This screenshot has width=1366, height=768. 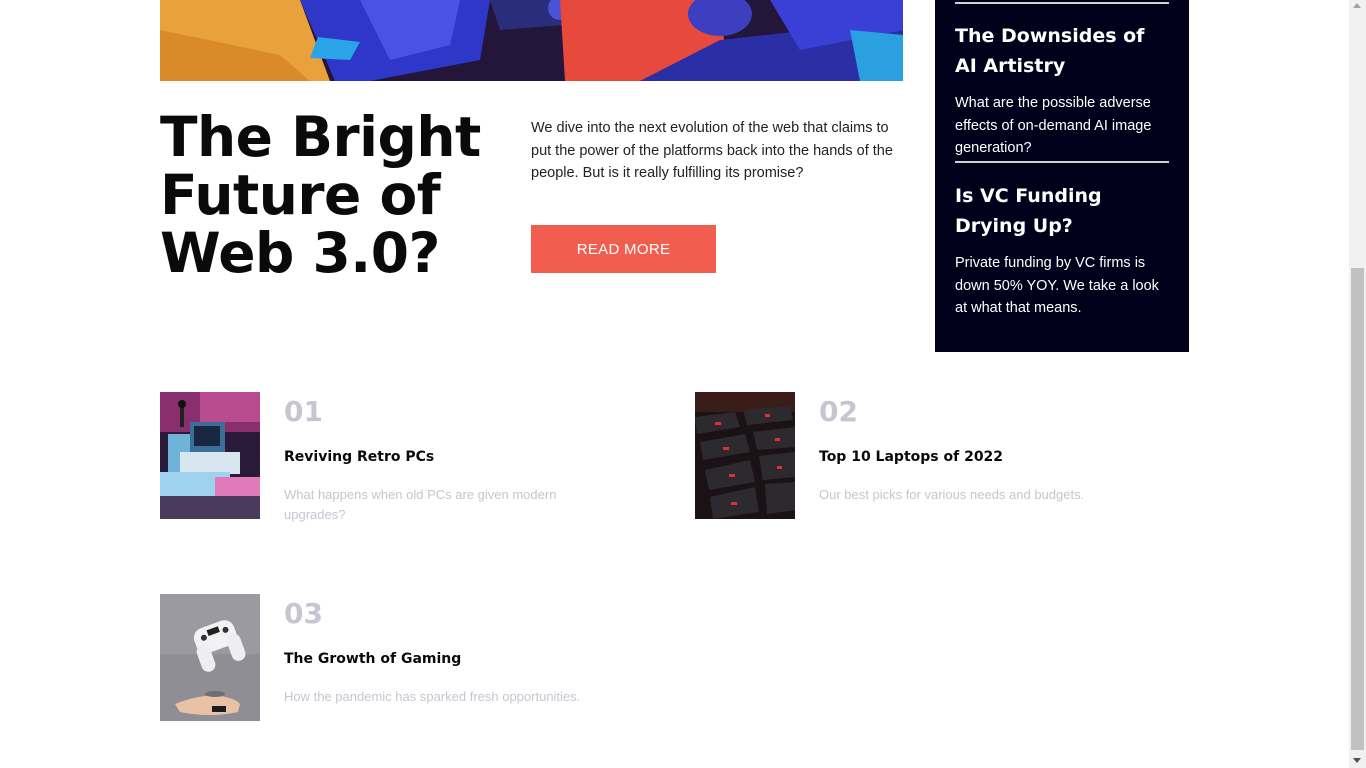 What do you see at coordinates (359, 457) in the screenshot?
I see `article-title: Reviving Retro PCs` at bounding box center [359, 457].